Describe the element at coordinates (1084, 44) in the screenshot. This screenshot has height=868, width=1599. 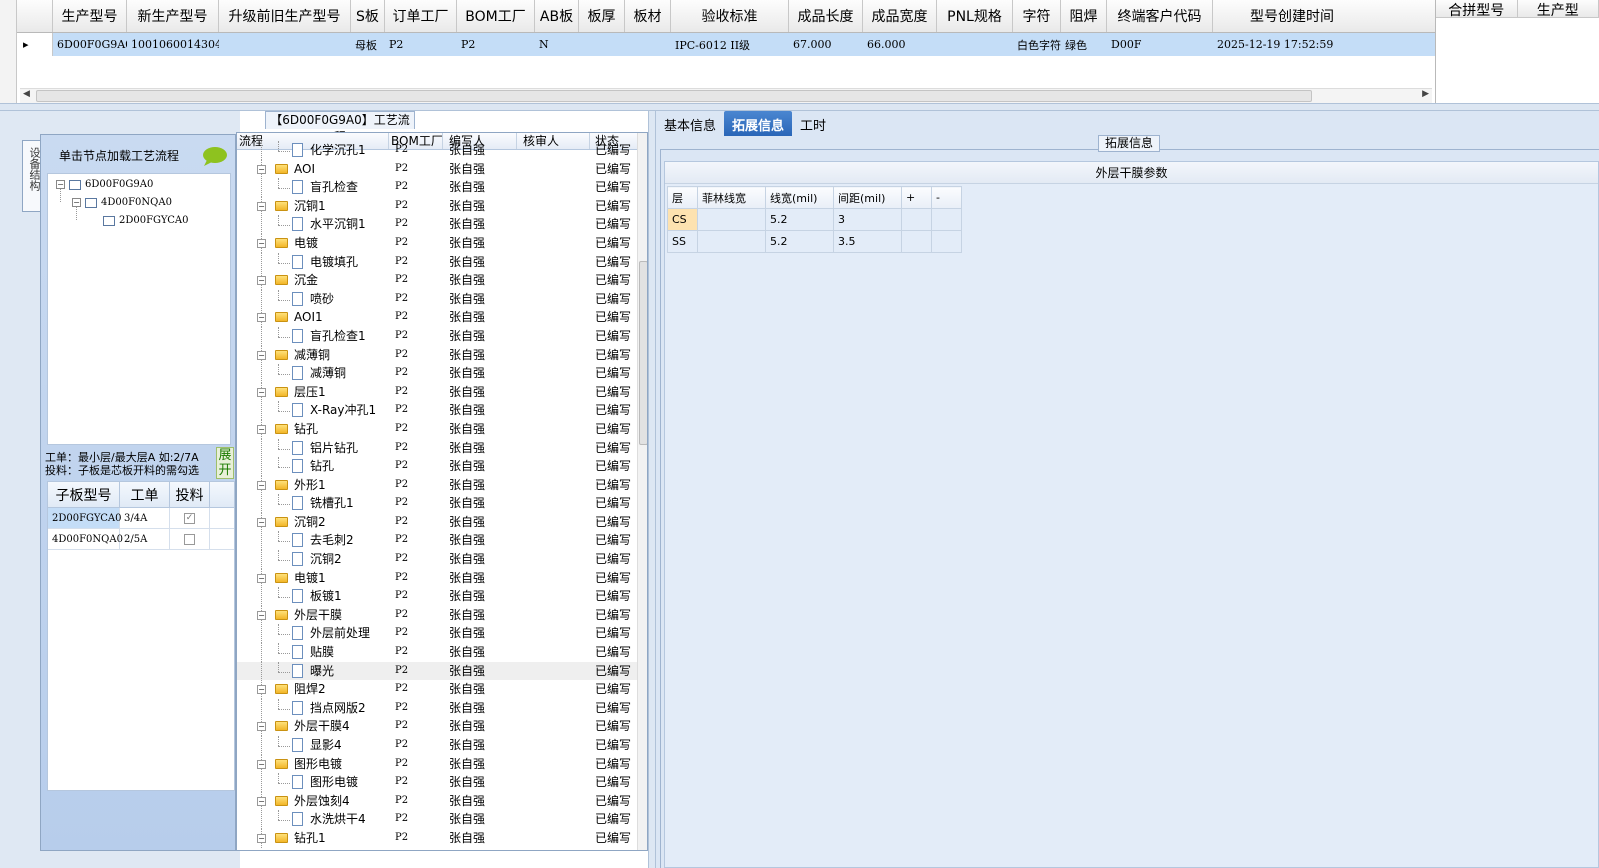
I see `cell-solder-mask: 绿色` at that location.